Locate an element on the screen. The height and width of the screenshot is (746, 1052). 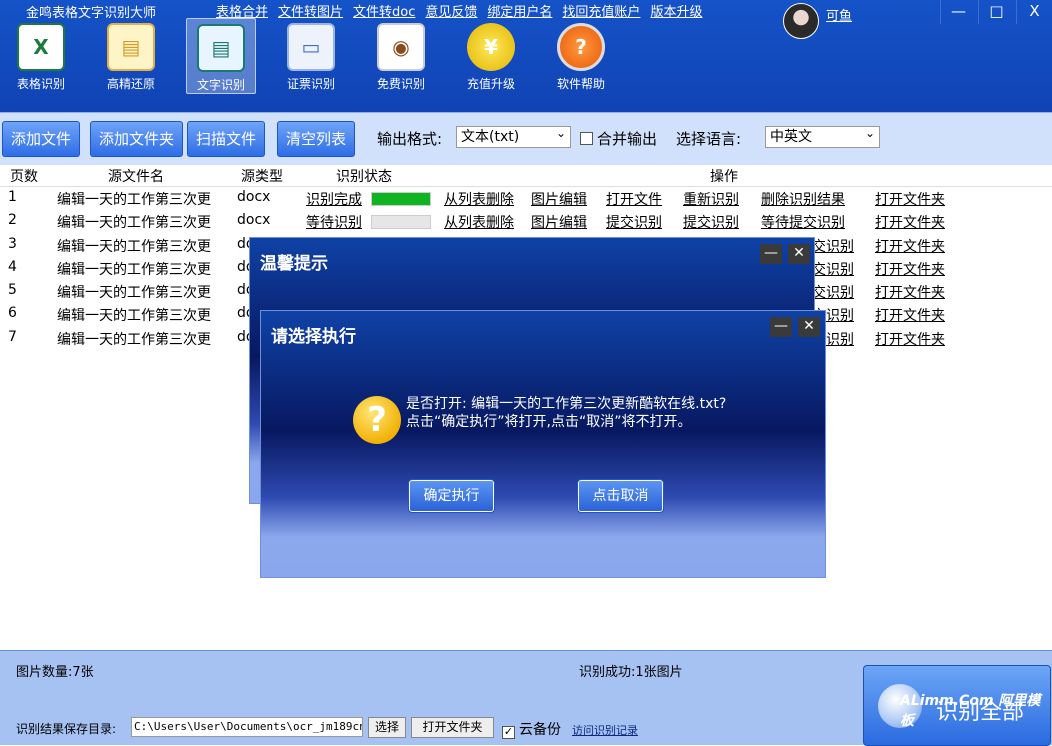
yen-coin-icon: ¥ is located at coordinates (491, 47).